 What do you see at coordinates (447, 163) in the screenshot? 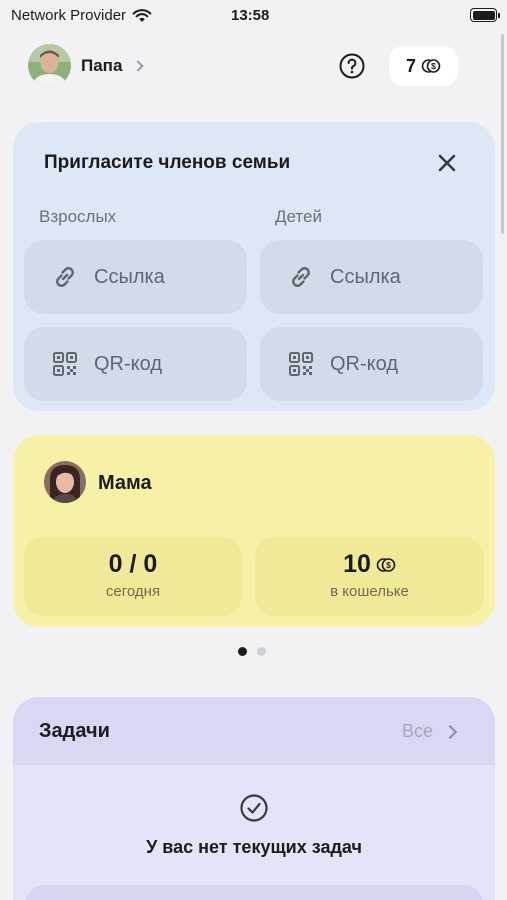
I see `close-icon` at bounding box center [447, 163].